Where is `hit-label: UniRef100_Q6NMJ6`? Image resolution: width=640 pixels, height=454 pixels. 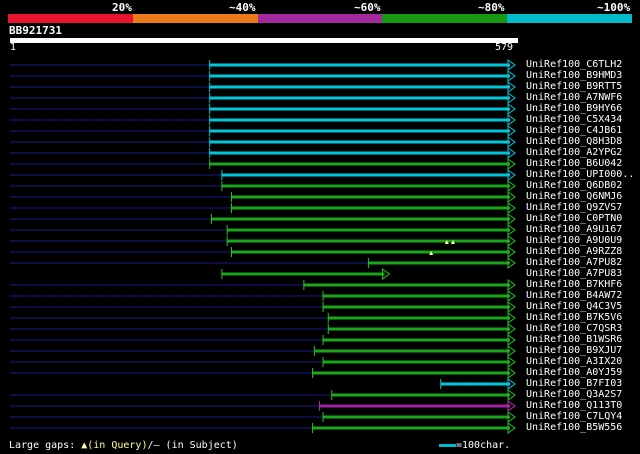
hit-label: UniRef100_Q6NMJ6 is located at coordinates (574, 196).